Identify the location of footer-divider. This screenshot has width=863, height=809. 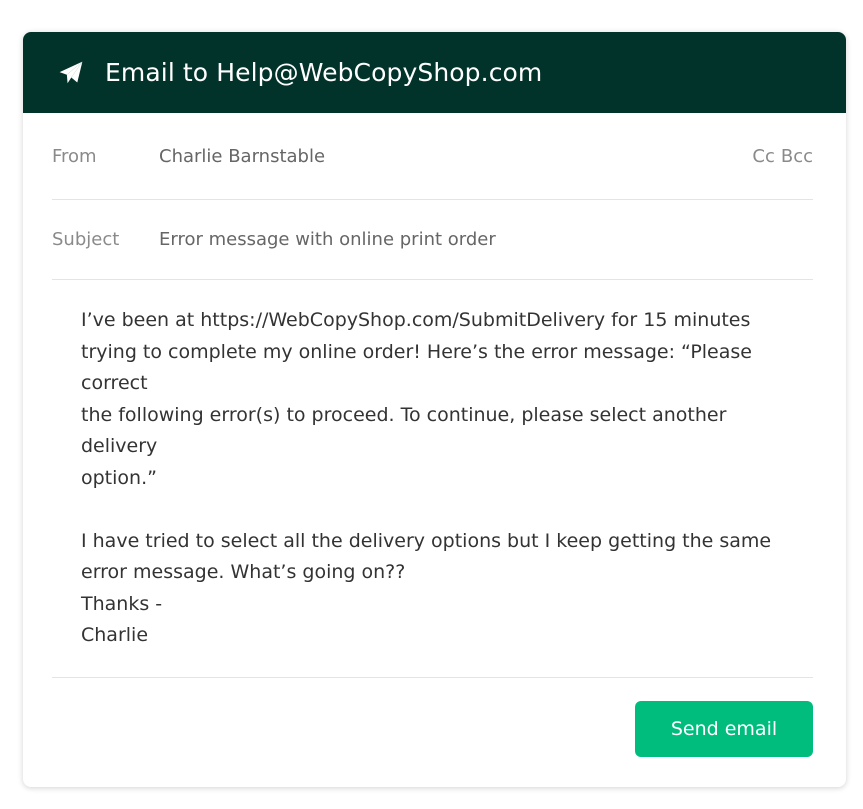
(432, 677).